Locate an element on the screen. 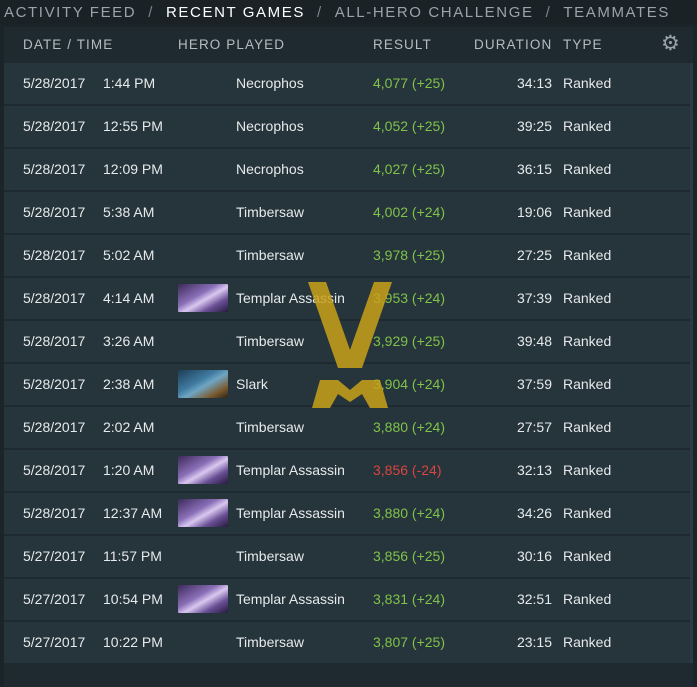 This screenshot has width=697, height=687. match-duration: 32:13 is located at coordinates (534, 470).